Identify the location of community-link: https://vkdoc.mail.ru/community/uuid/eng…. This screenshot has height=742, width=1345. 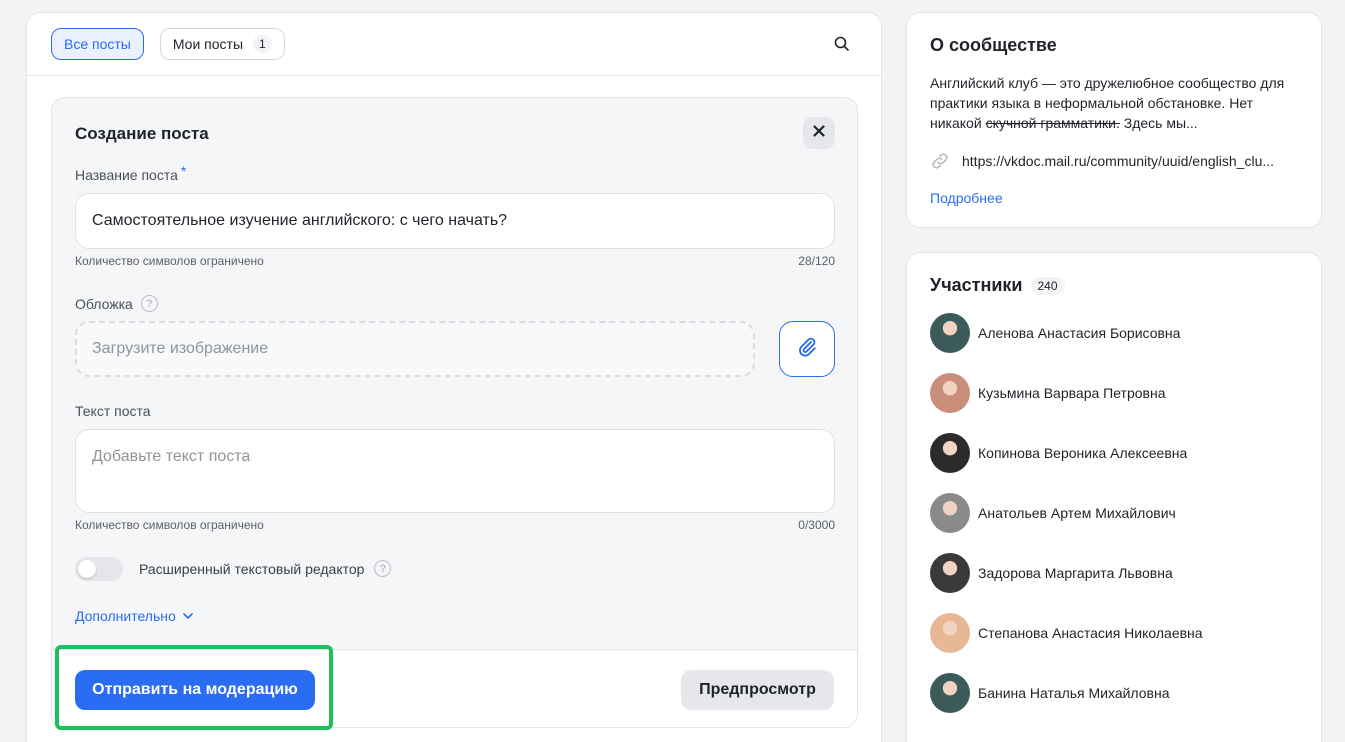
(1117, 161).